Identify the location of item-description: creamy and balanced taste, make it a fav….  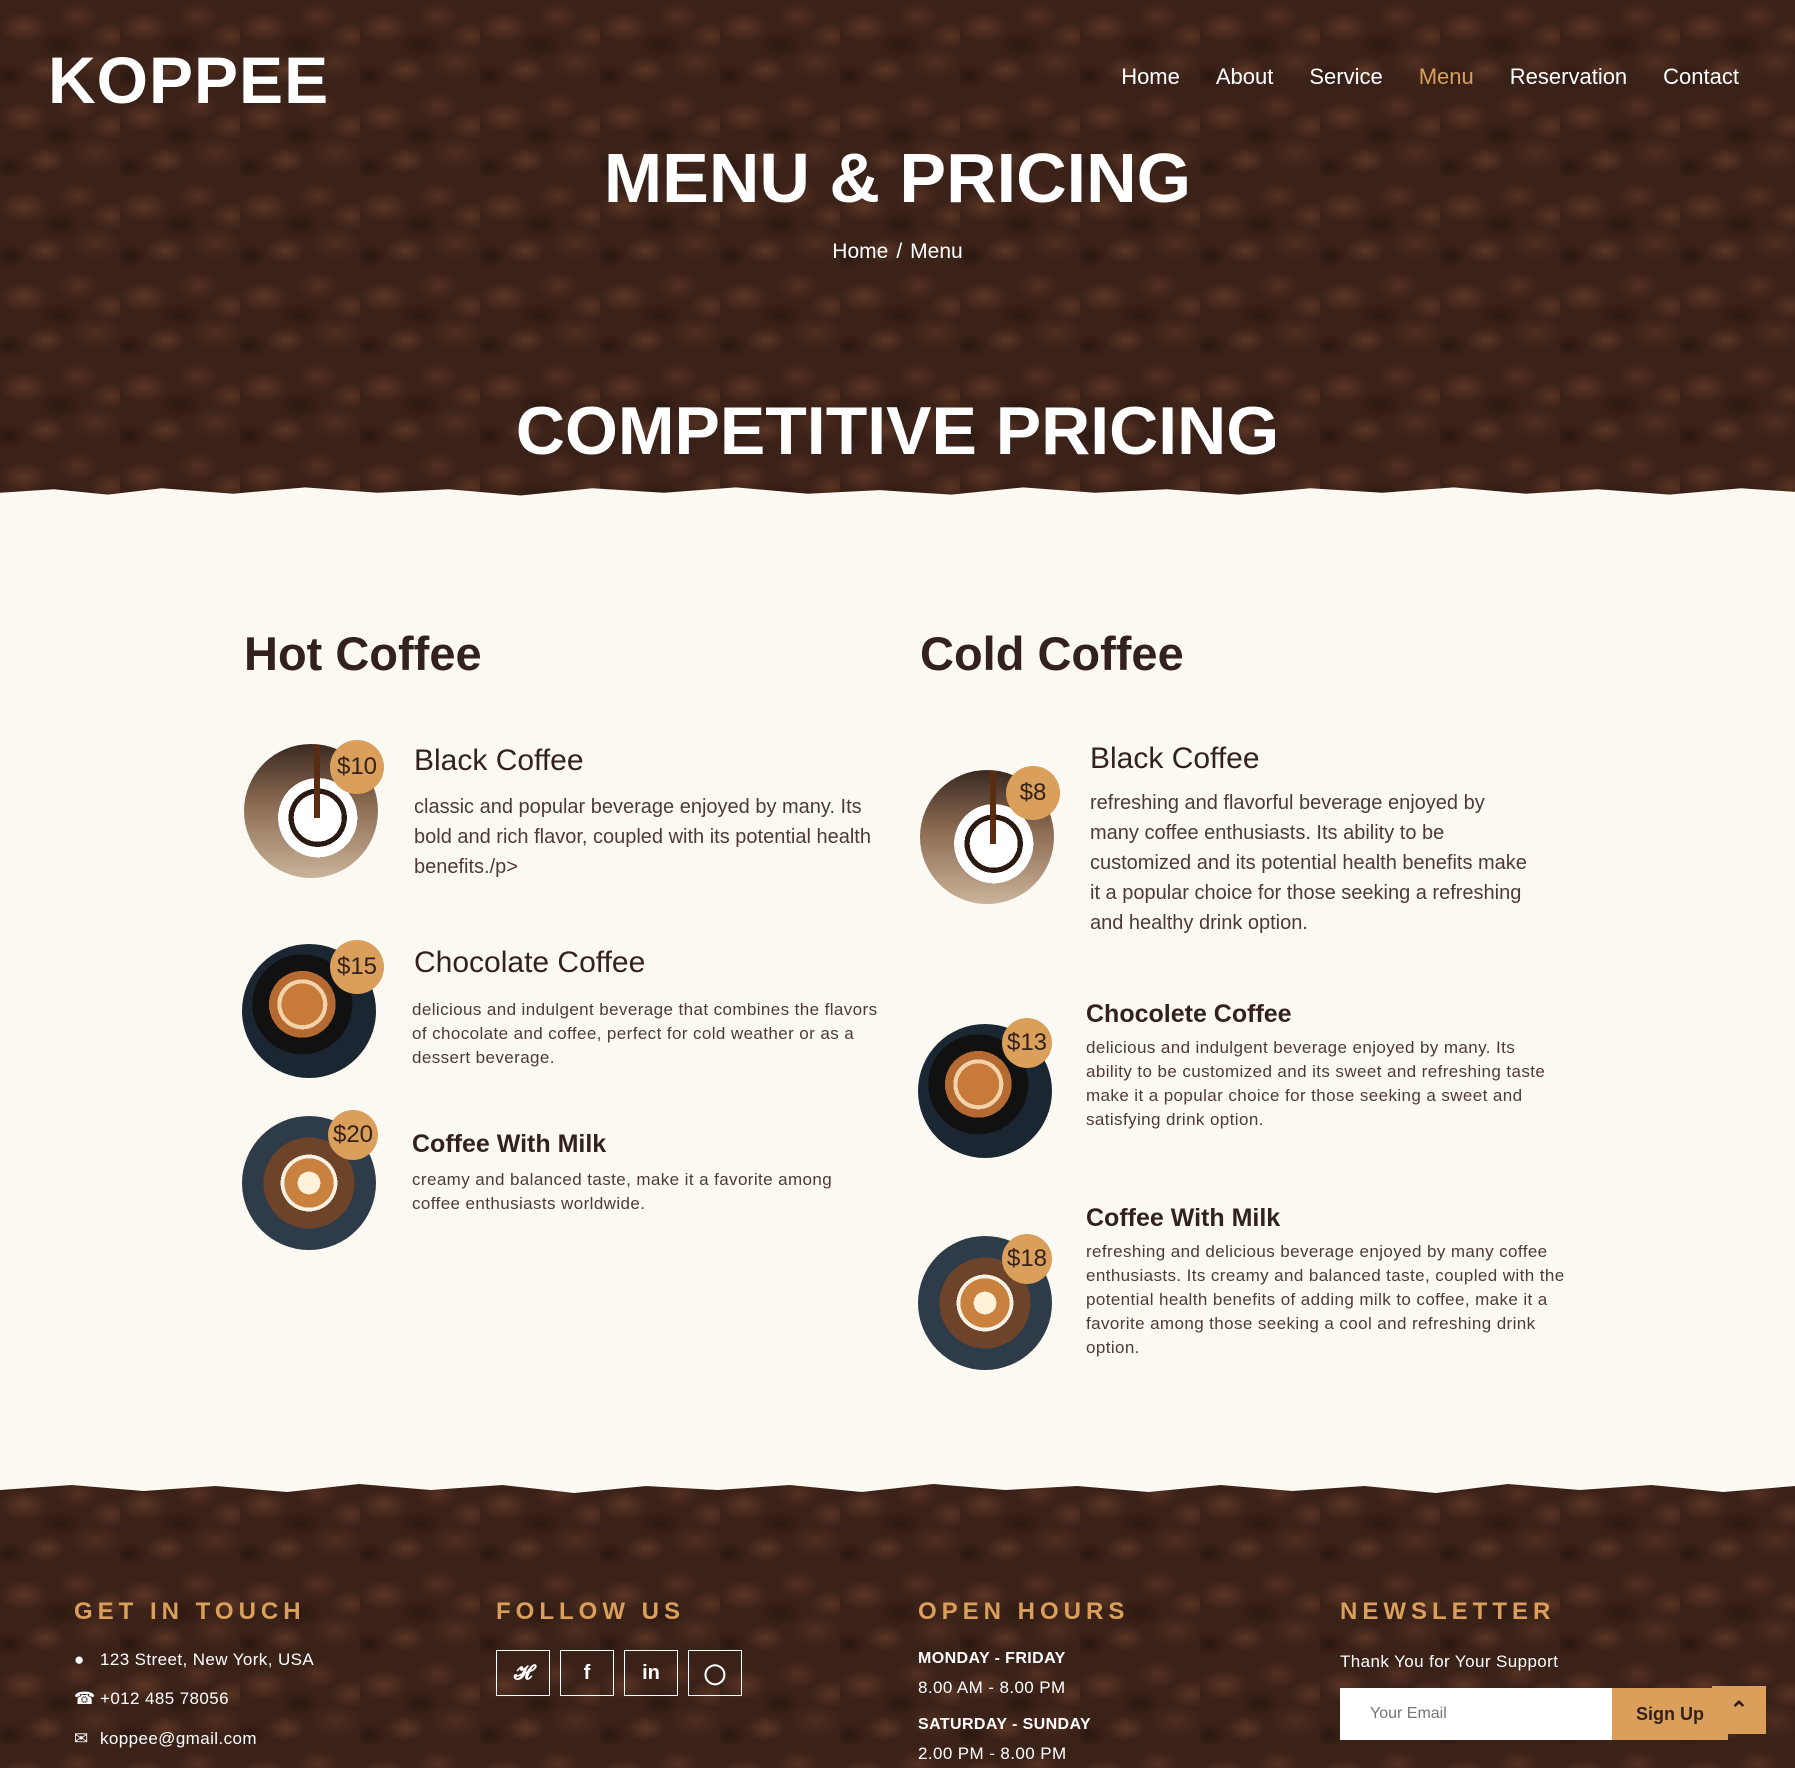
(622, 1191).